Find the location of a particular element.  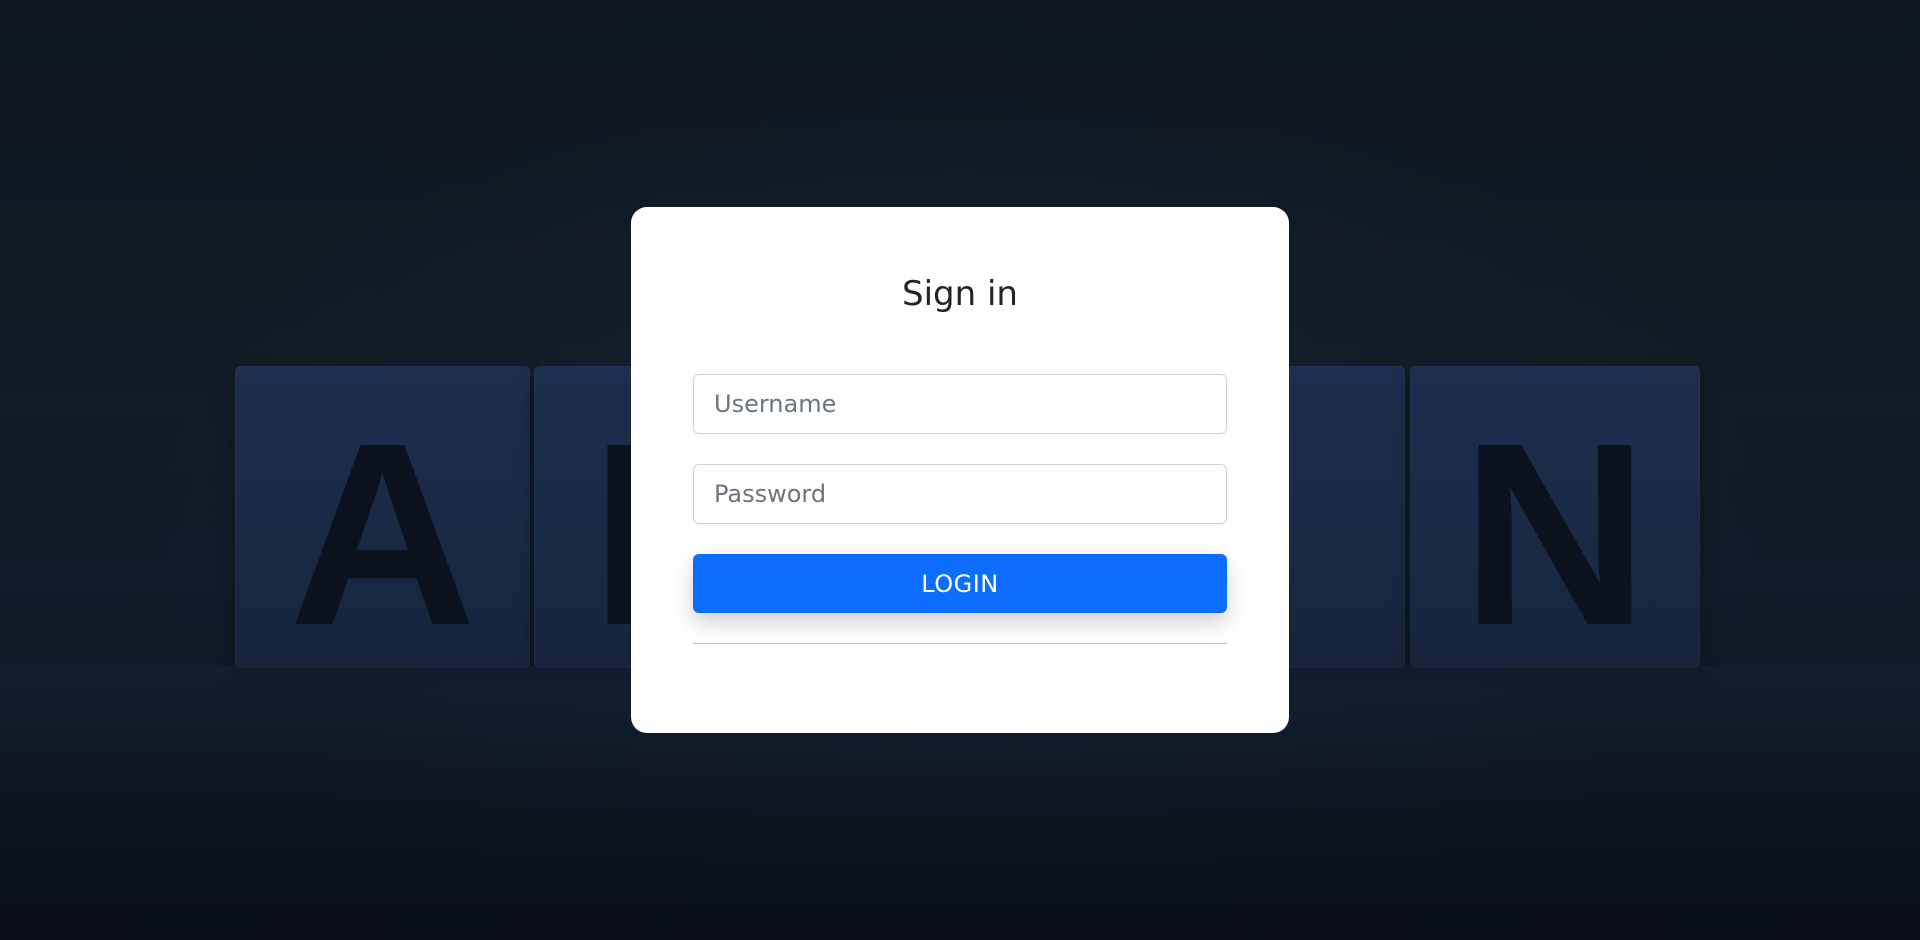

login-button: LOGIN is located at coordinates (960, 583).